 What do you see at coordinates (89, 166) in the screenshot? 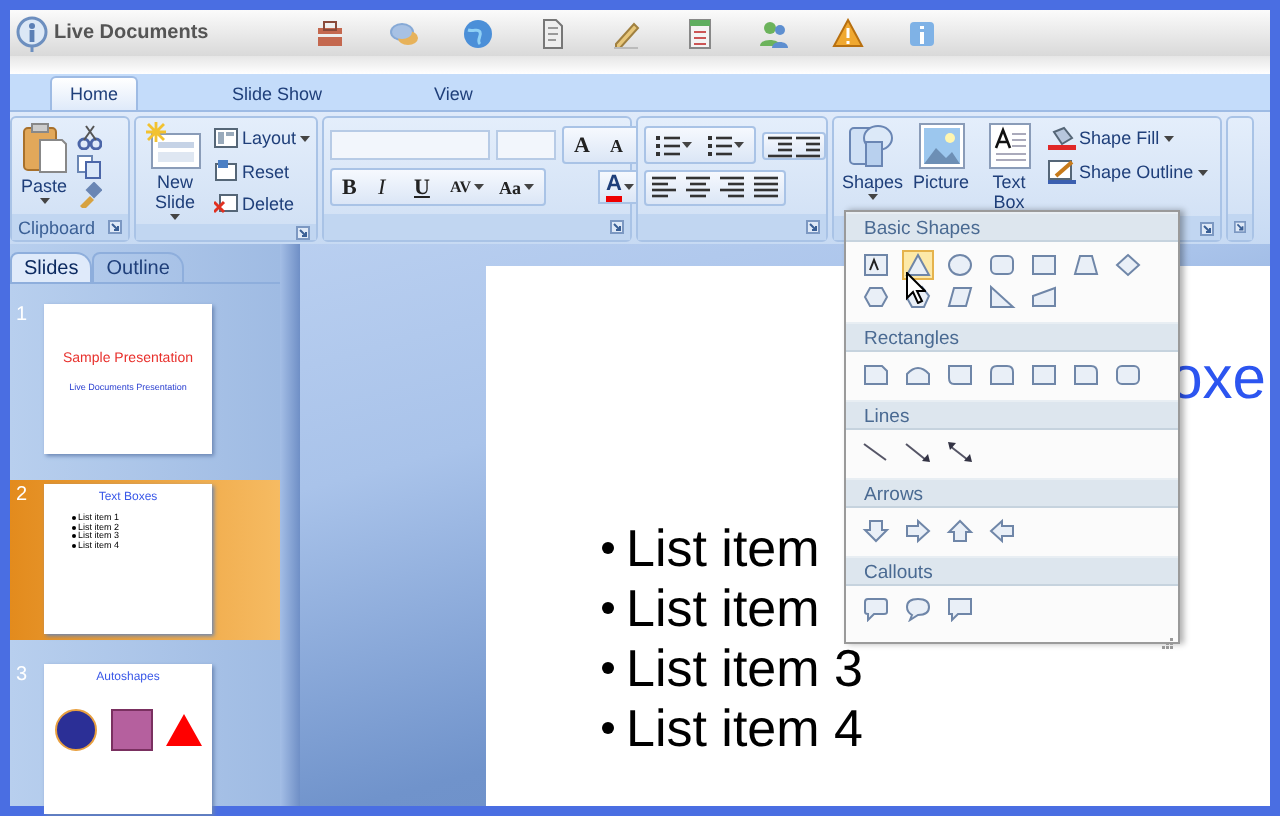
I see `copy-icon` at bounding box center [89, 166].